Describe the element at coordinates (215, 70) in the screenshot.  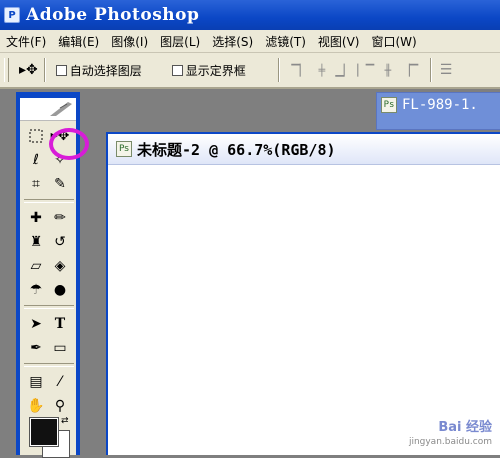
I see `show-bounds-label: 显示定界框` at that location.